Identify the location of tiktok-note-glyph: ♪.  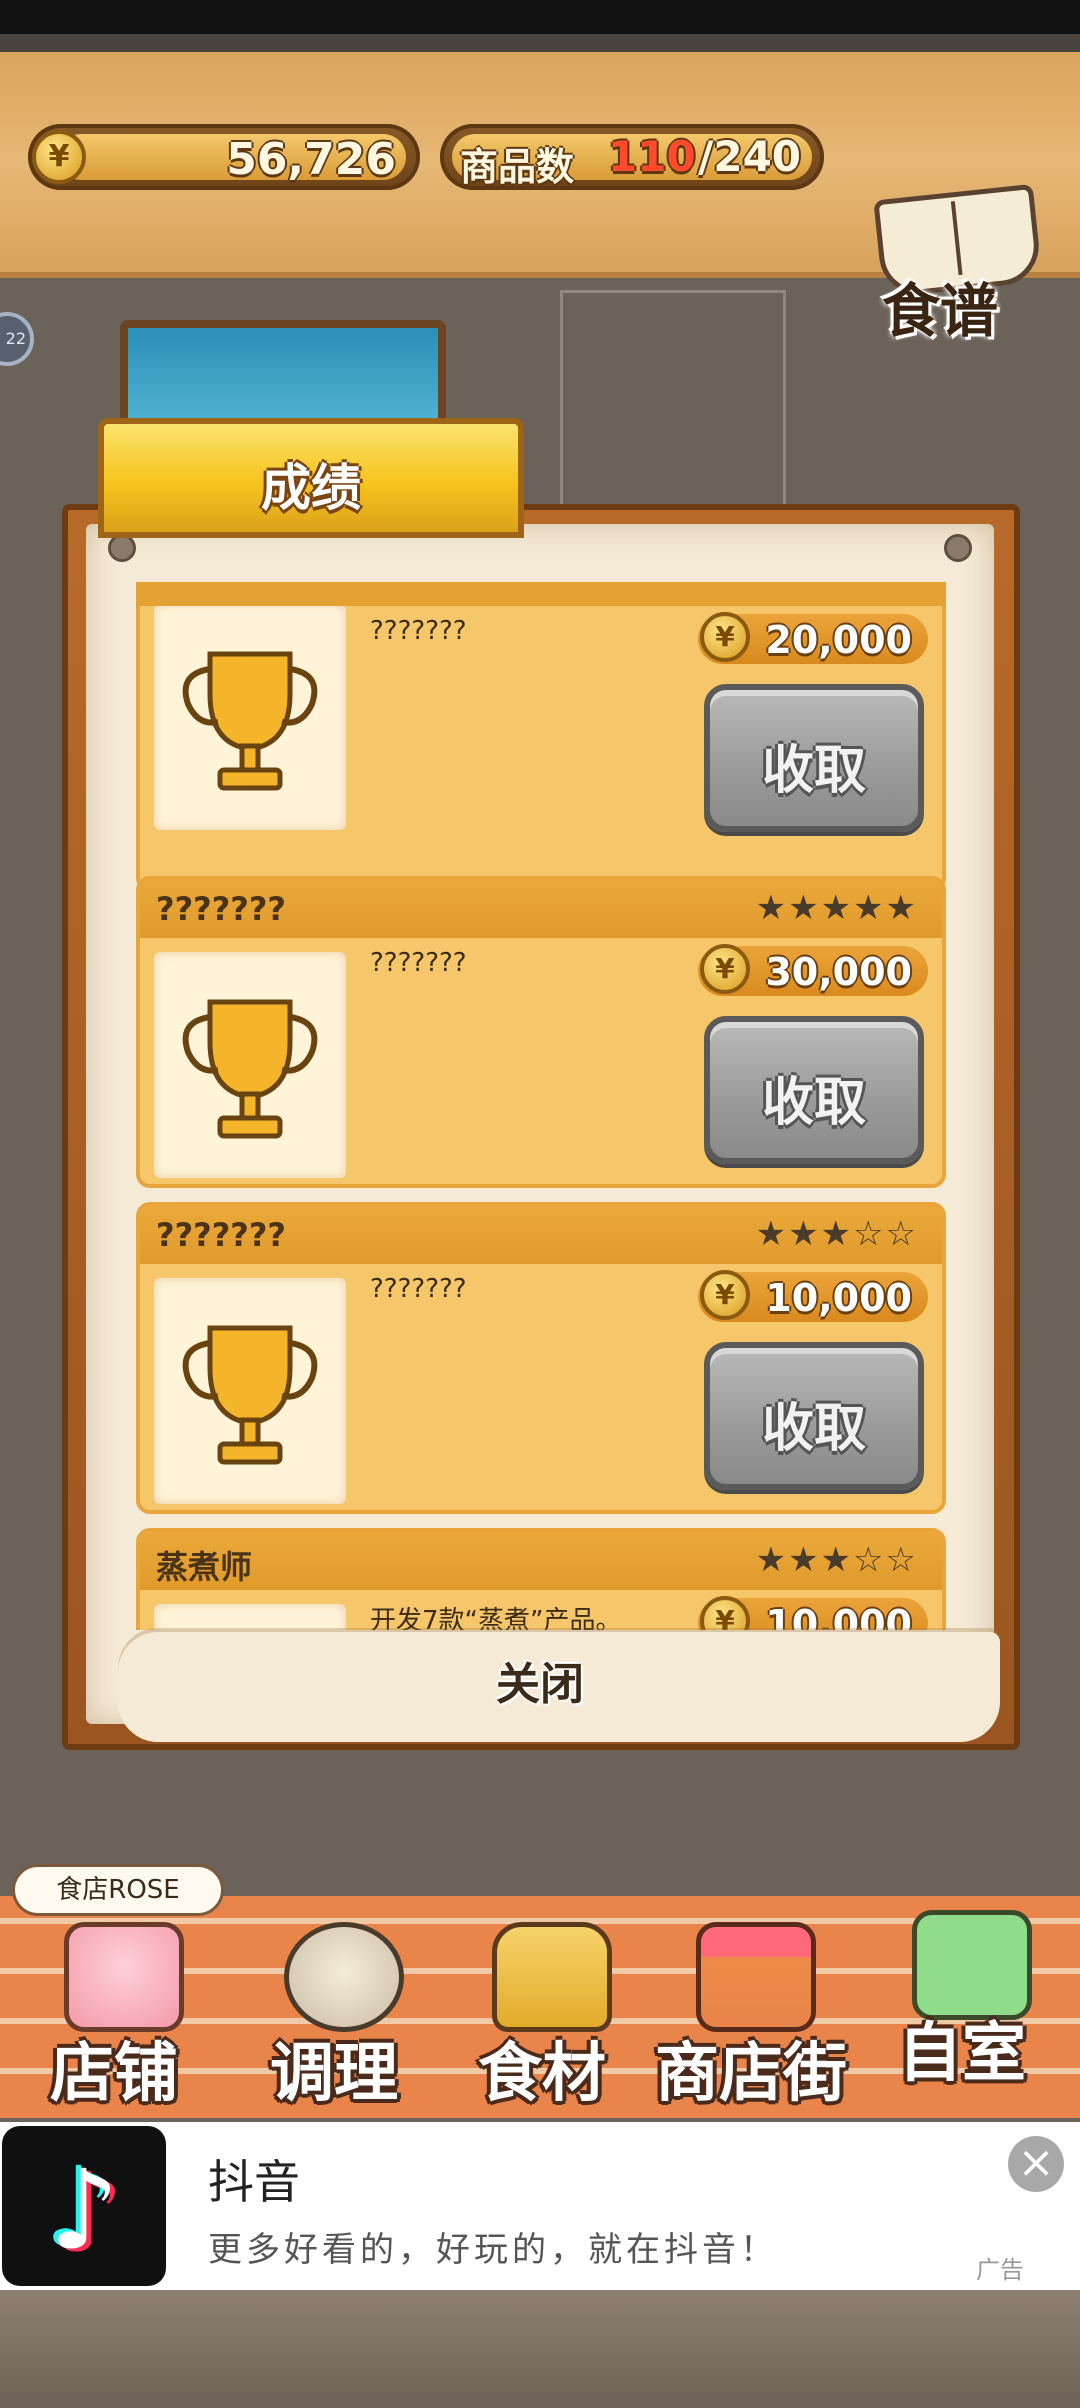
(84, 2210).